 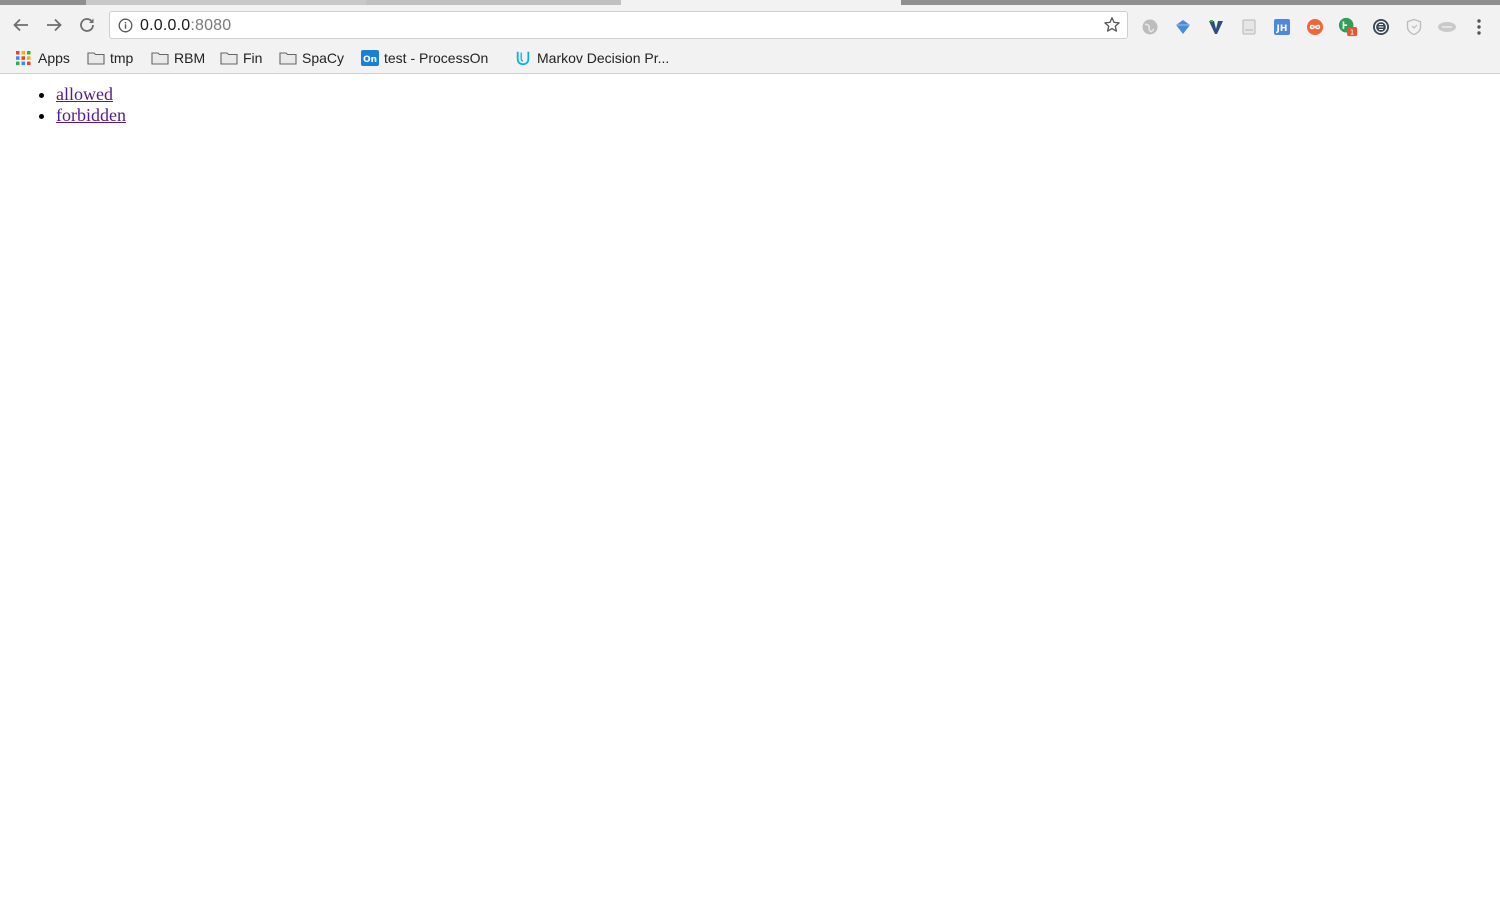 I want to click on vimium-extension-icon, so click(x=1216, y=27).